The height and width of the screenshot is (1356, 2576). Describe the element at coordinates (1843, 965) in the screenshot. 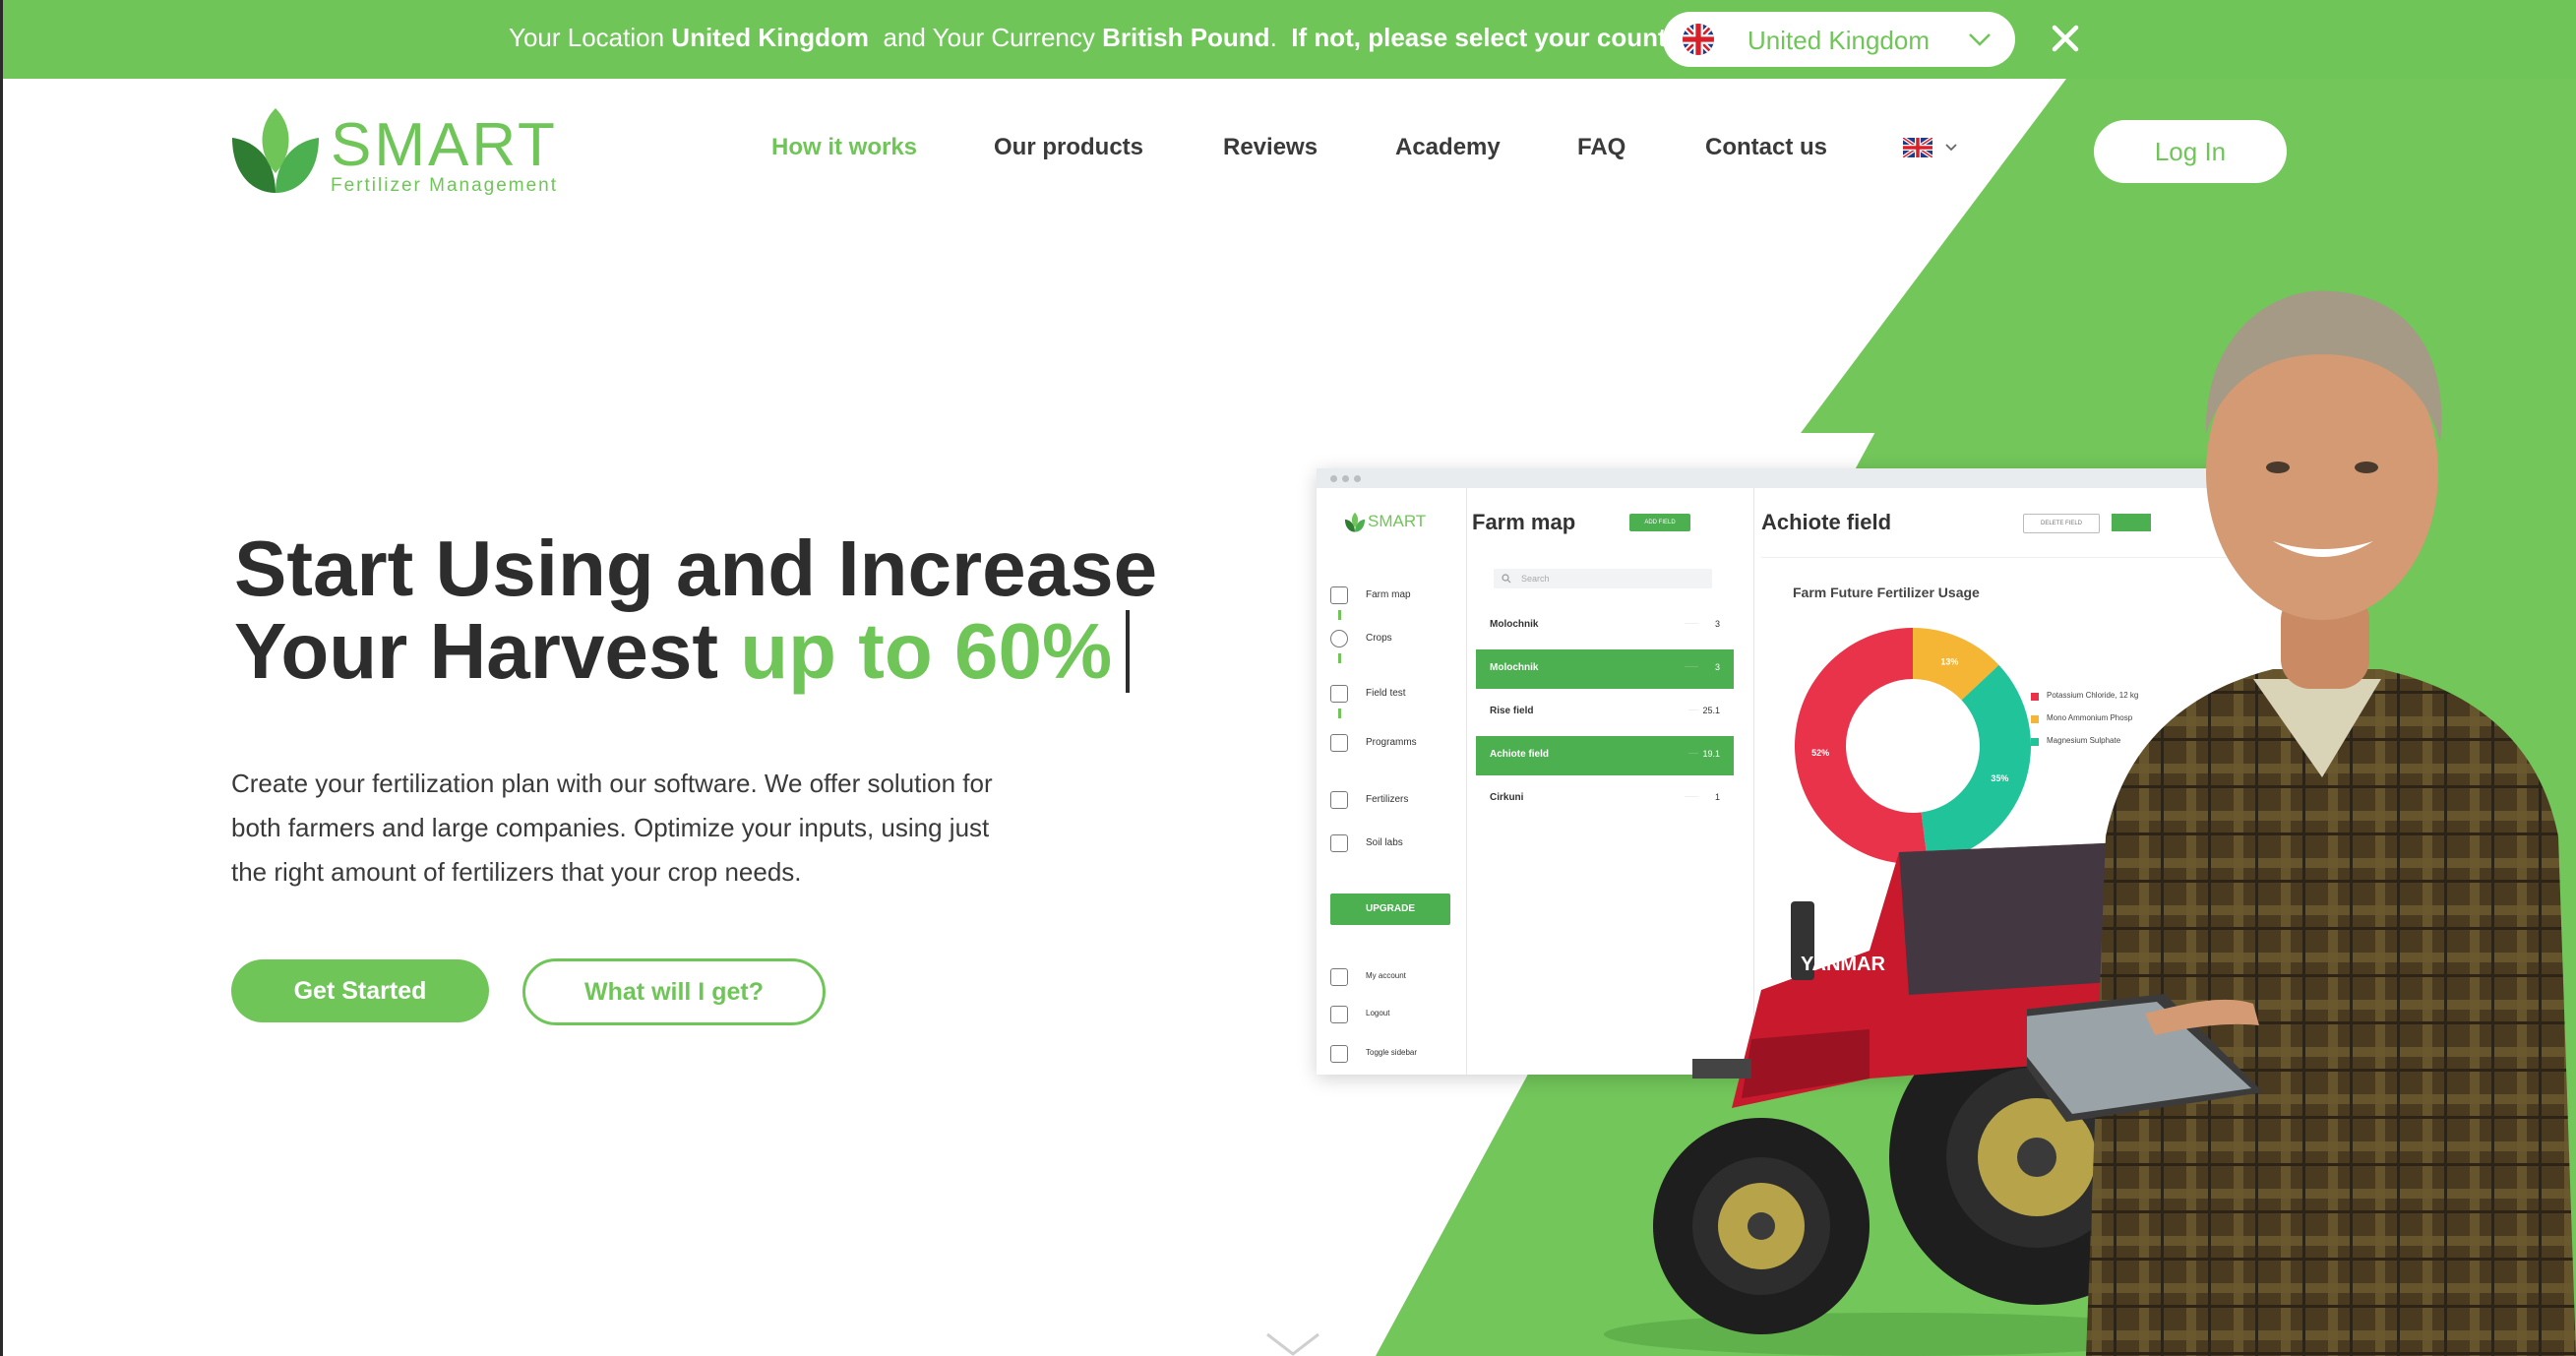

I see `tractor-brand-decal: YANMAR` at that location.